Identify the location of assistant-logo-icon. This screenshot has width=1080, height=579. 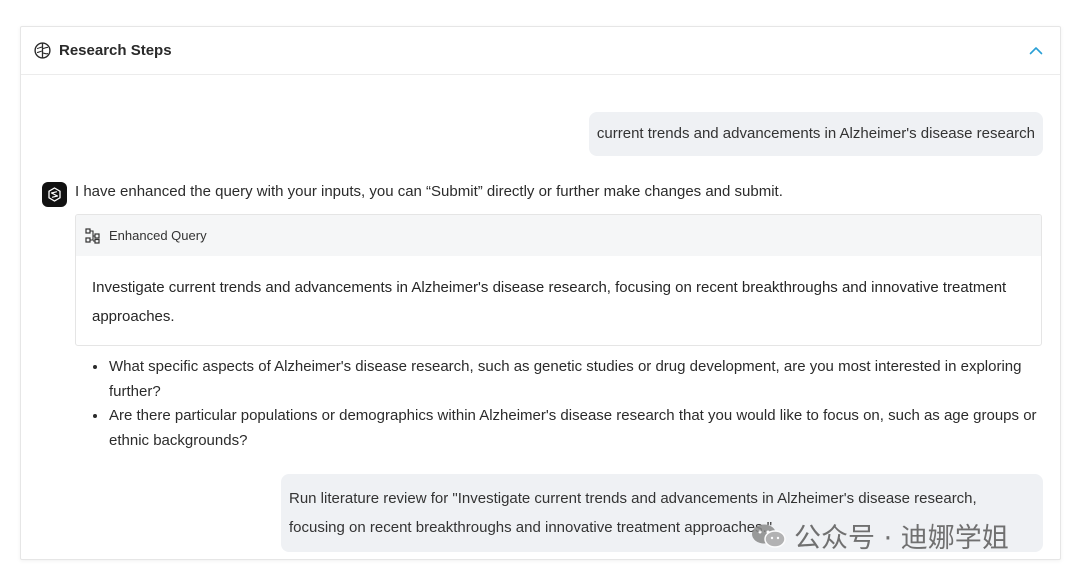
(54, 194).